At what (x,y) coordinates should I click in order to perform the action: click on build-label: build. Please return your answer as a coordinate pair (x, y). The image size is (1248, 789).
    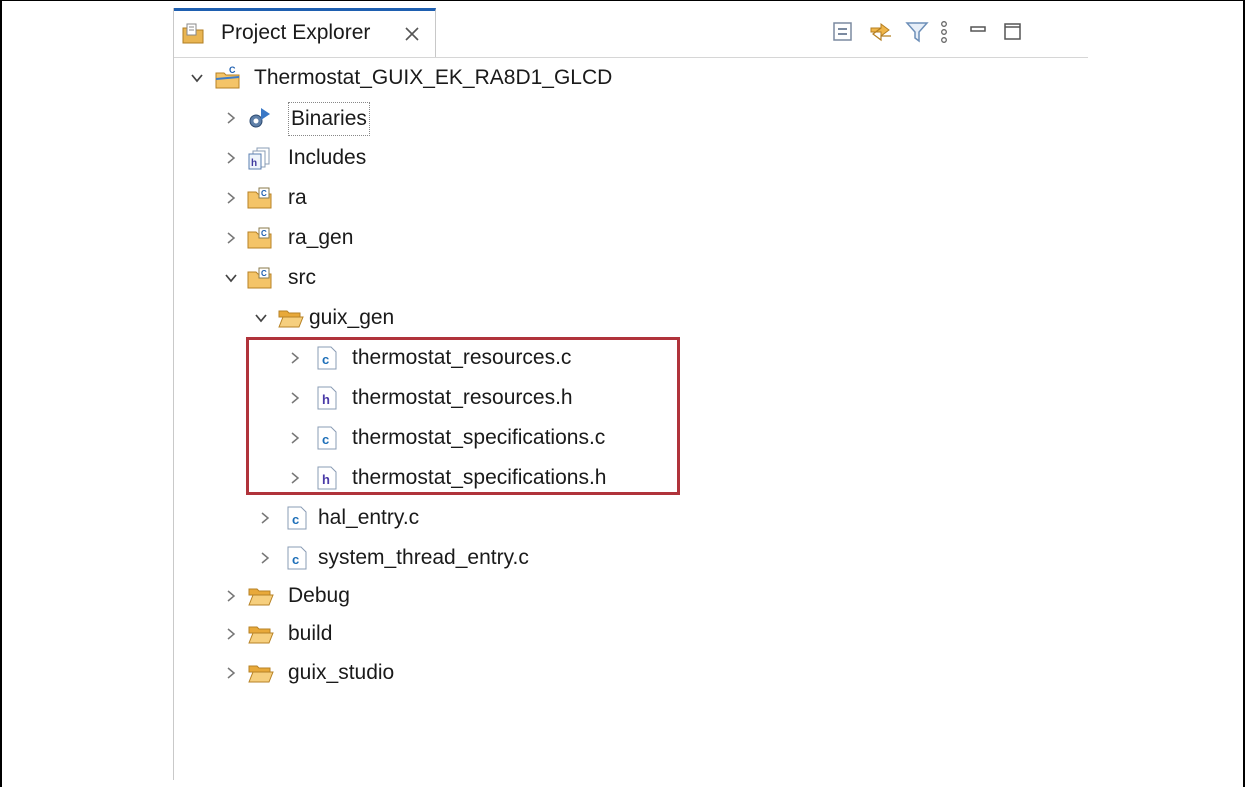
    Looking at the image, I should click on (310, 633).